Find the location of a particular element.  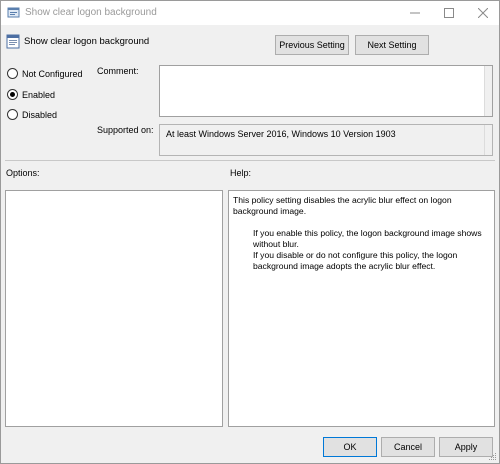

policy-setting-icon is located at coordinates (13, 12).